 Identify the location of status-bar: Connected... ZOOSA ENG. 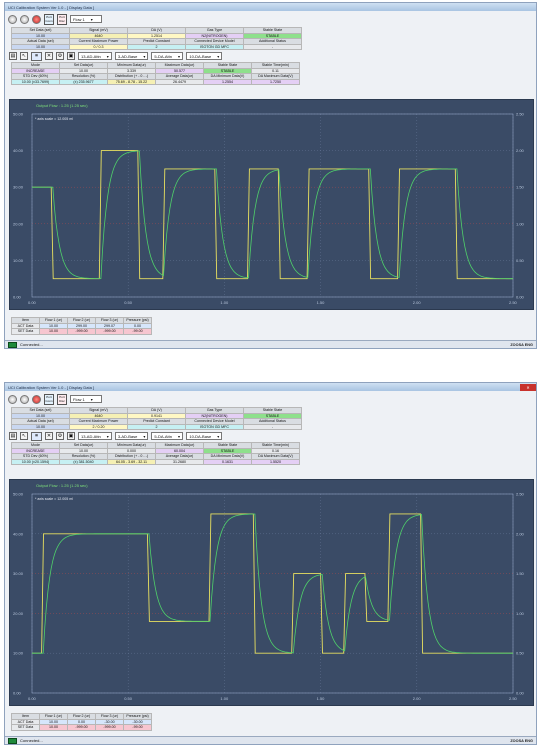
(270, 740).